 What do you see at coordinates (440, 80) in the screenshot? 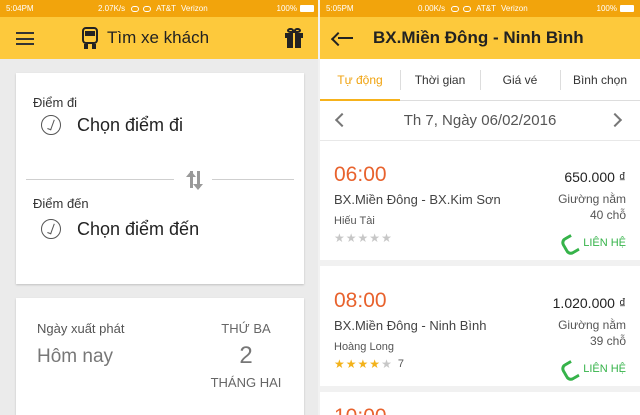
I see `tab-time: Thời gian` at bounding box center [440, 80].